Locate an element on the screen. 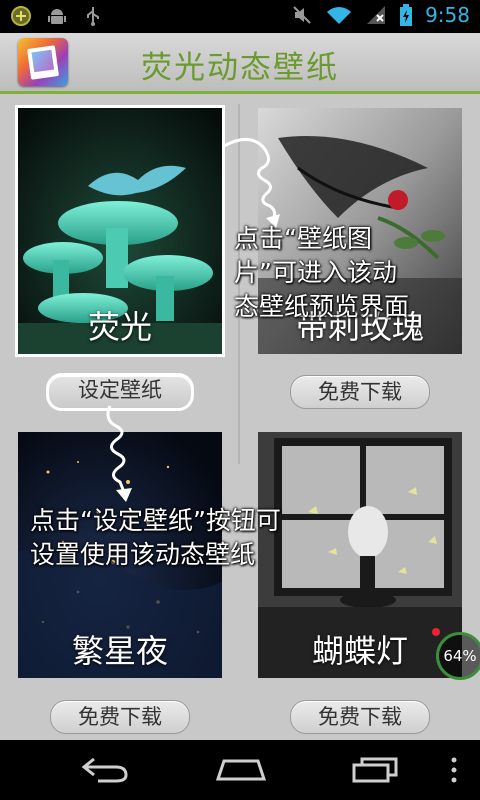 This screenshot has width=480, height=800. home-icon is located at coordinates (241, 770).